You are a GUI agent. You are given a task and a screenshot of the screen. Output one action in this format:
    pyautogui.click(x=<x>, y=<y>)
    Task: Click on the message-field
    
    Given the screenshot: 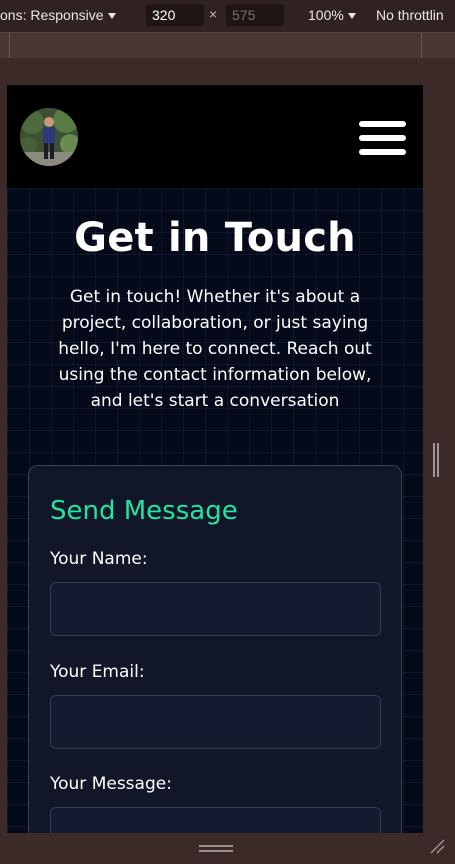 What is the action you would take?
    pyautogui.click(x=215, y=820)
    